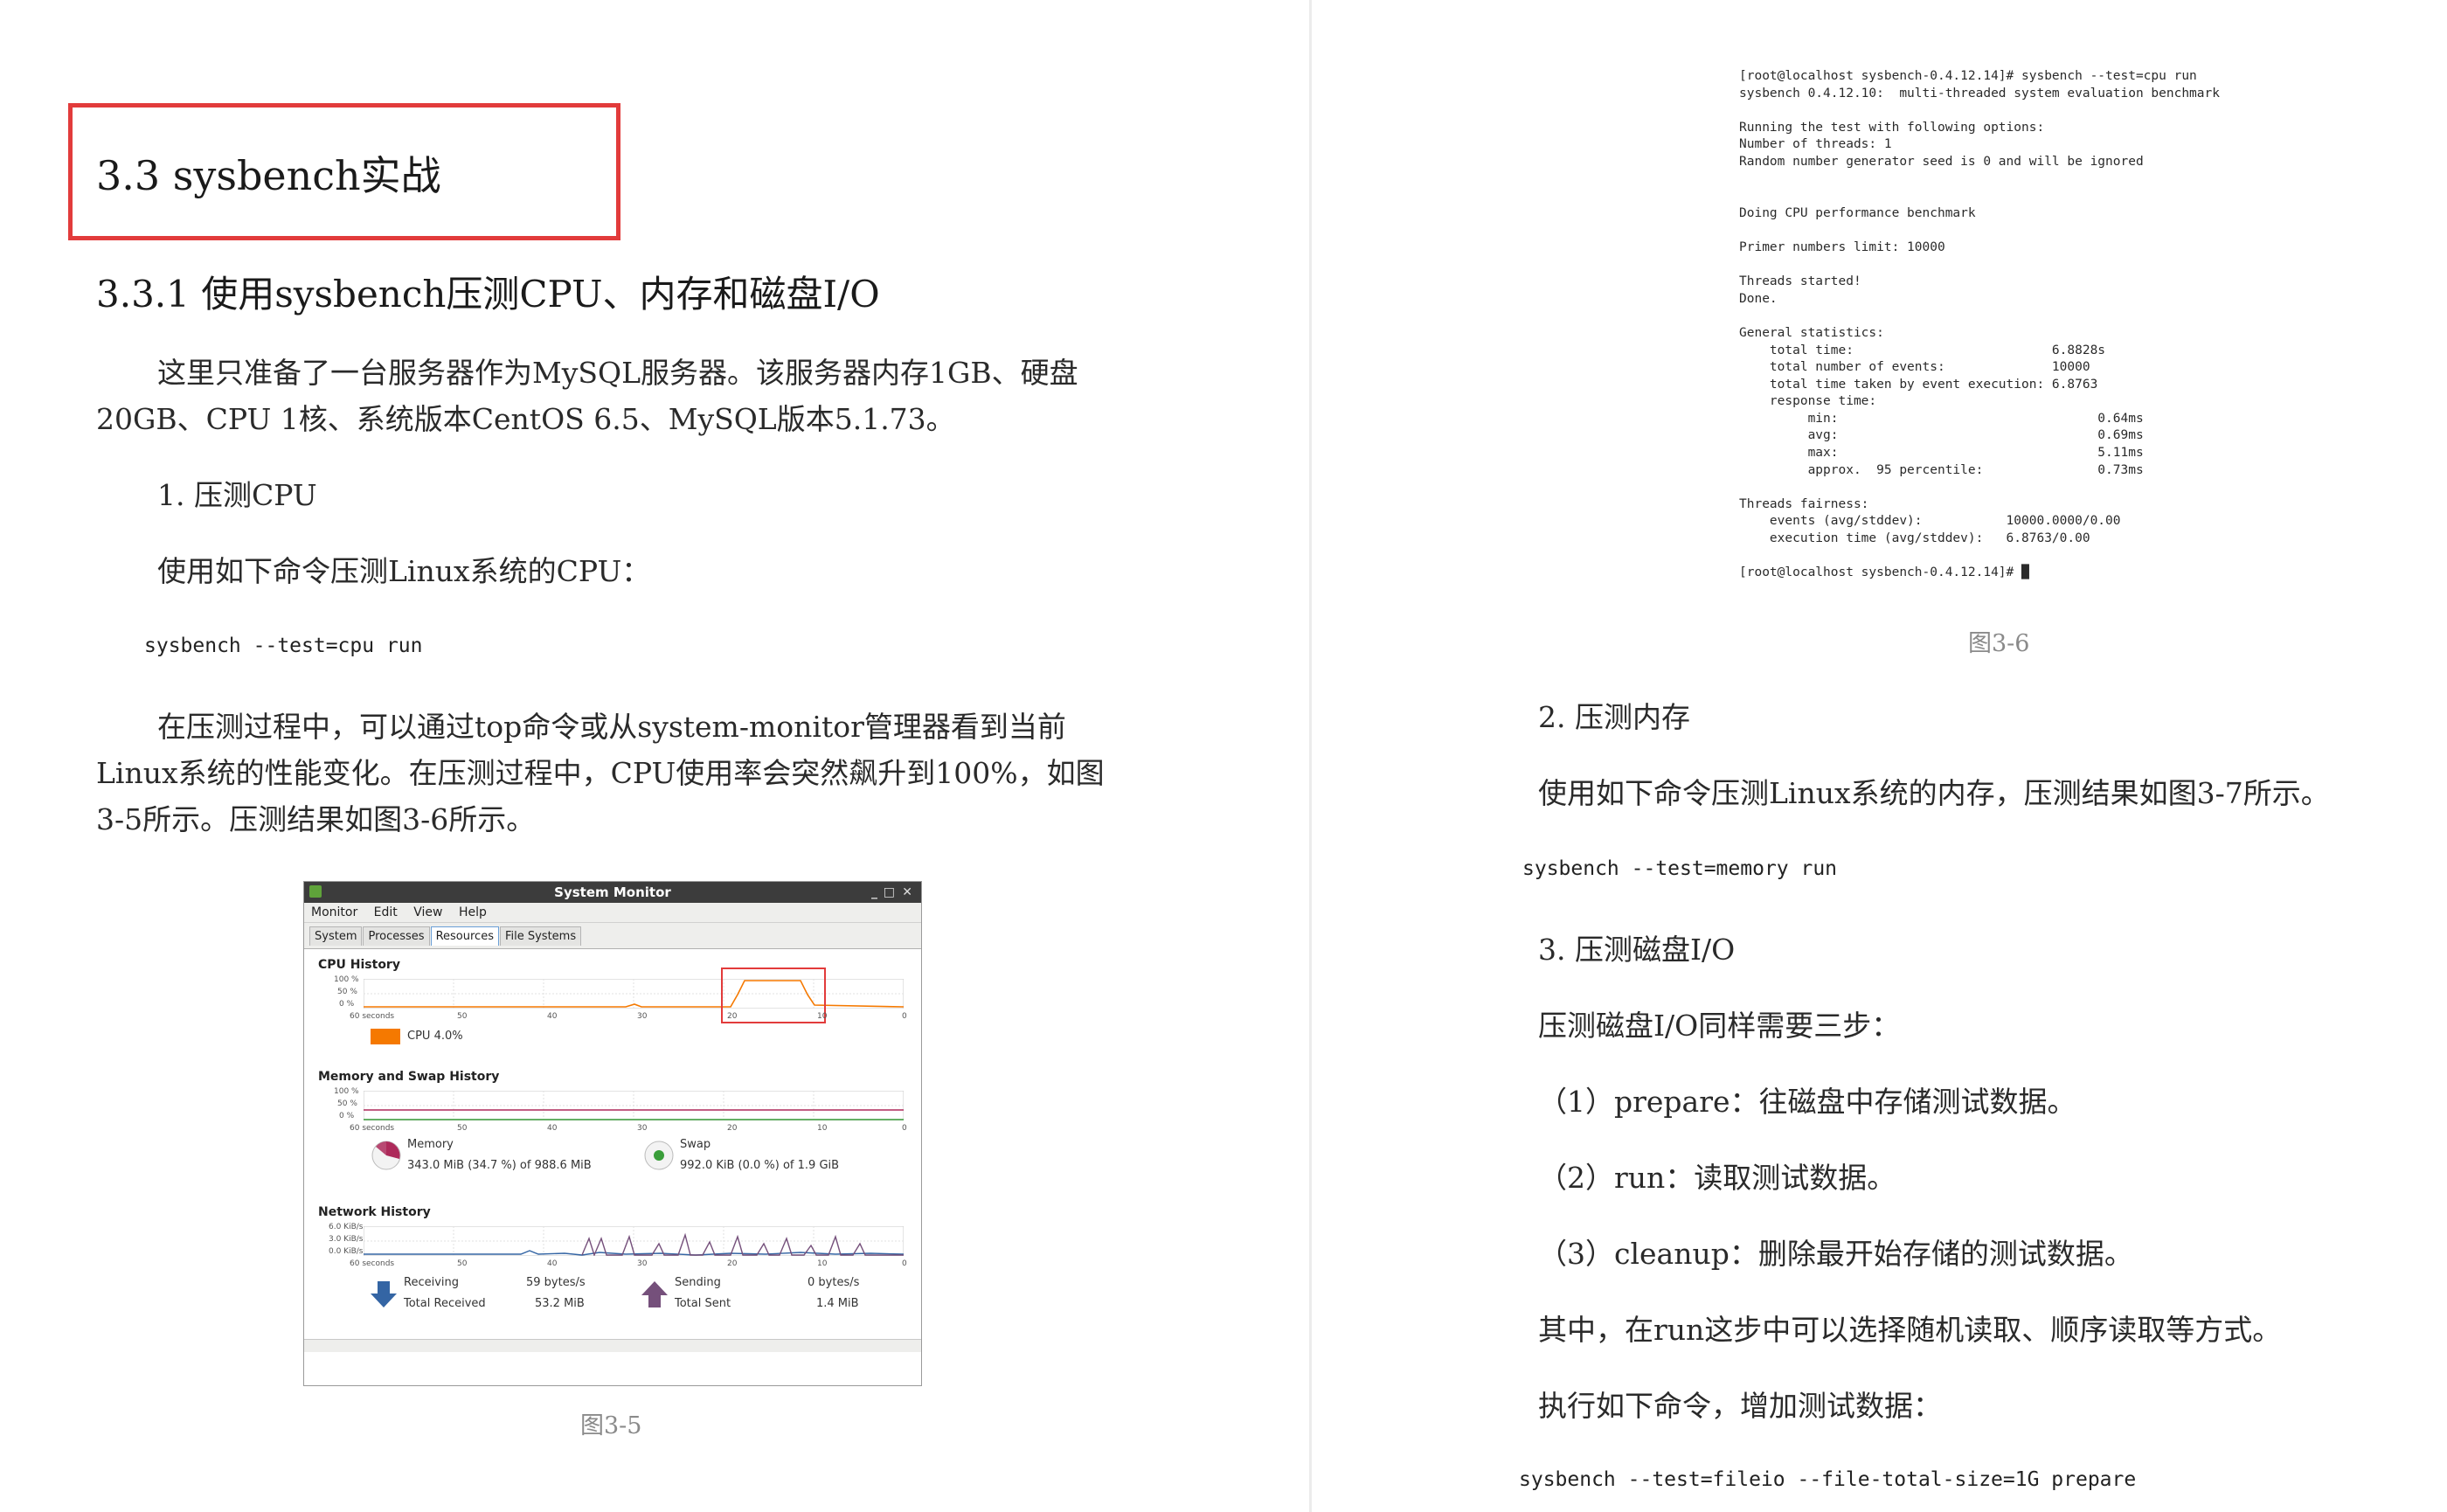  What do you see at coordinates (347, 992) in the screenshot?
I see `cpu-y-tick-50: 50 %` at bounding box center [347, 992].